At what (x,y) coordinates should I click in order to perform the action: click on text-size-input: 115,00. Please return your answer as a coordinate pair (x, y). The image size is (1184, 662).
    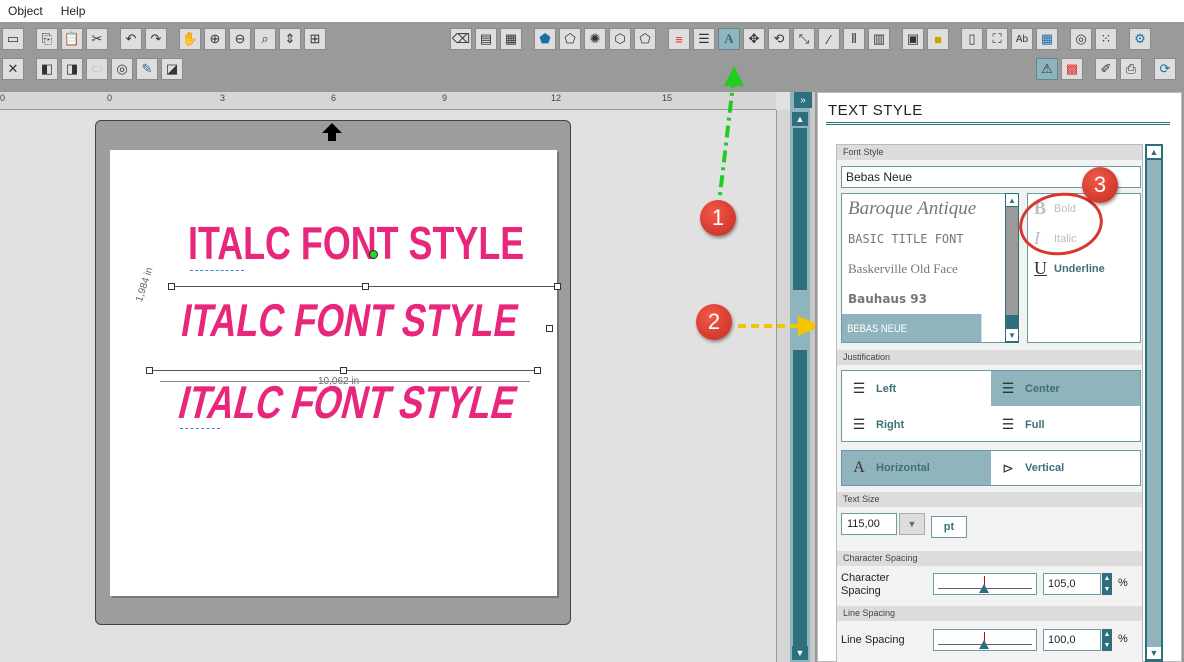
    Looking at the image, I should click on (869, 524).